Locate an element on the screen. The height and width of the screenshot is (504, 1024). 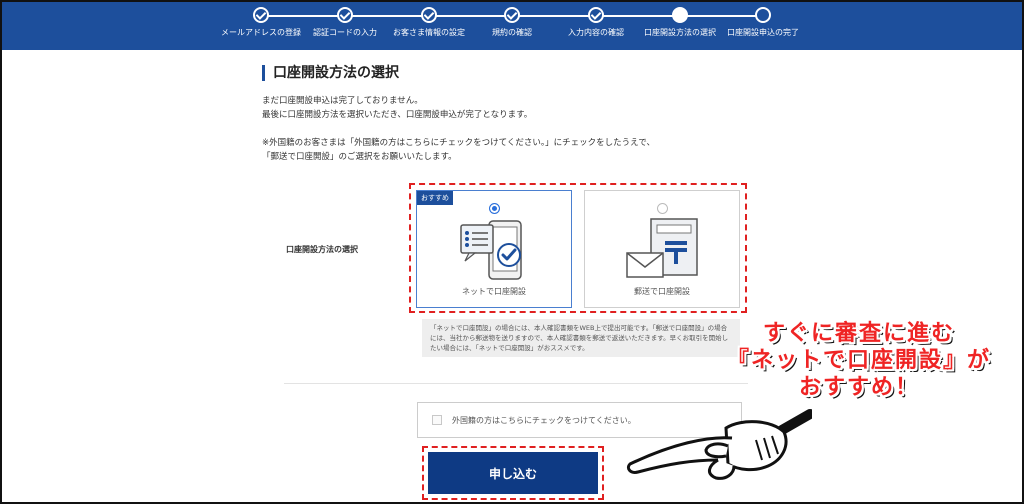
callout-line: 『ネットで口座開設』が is located at coordinates (858, 360).